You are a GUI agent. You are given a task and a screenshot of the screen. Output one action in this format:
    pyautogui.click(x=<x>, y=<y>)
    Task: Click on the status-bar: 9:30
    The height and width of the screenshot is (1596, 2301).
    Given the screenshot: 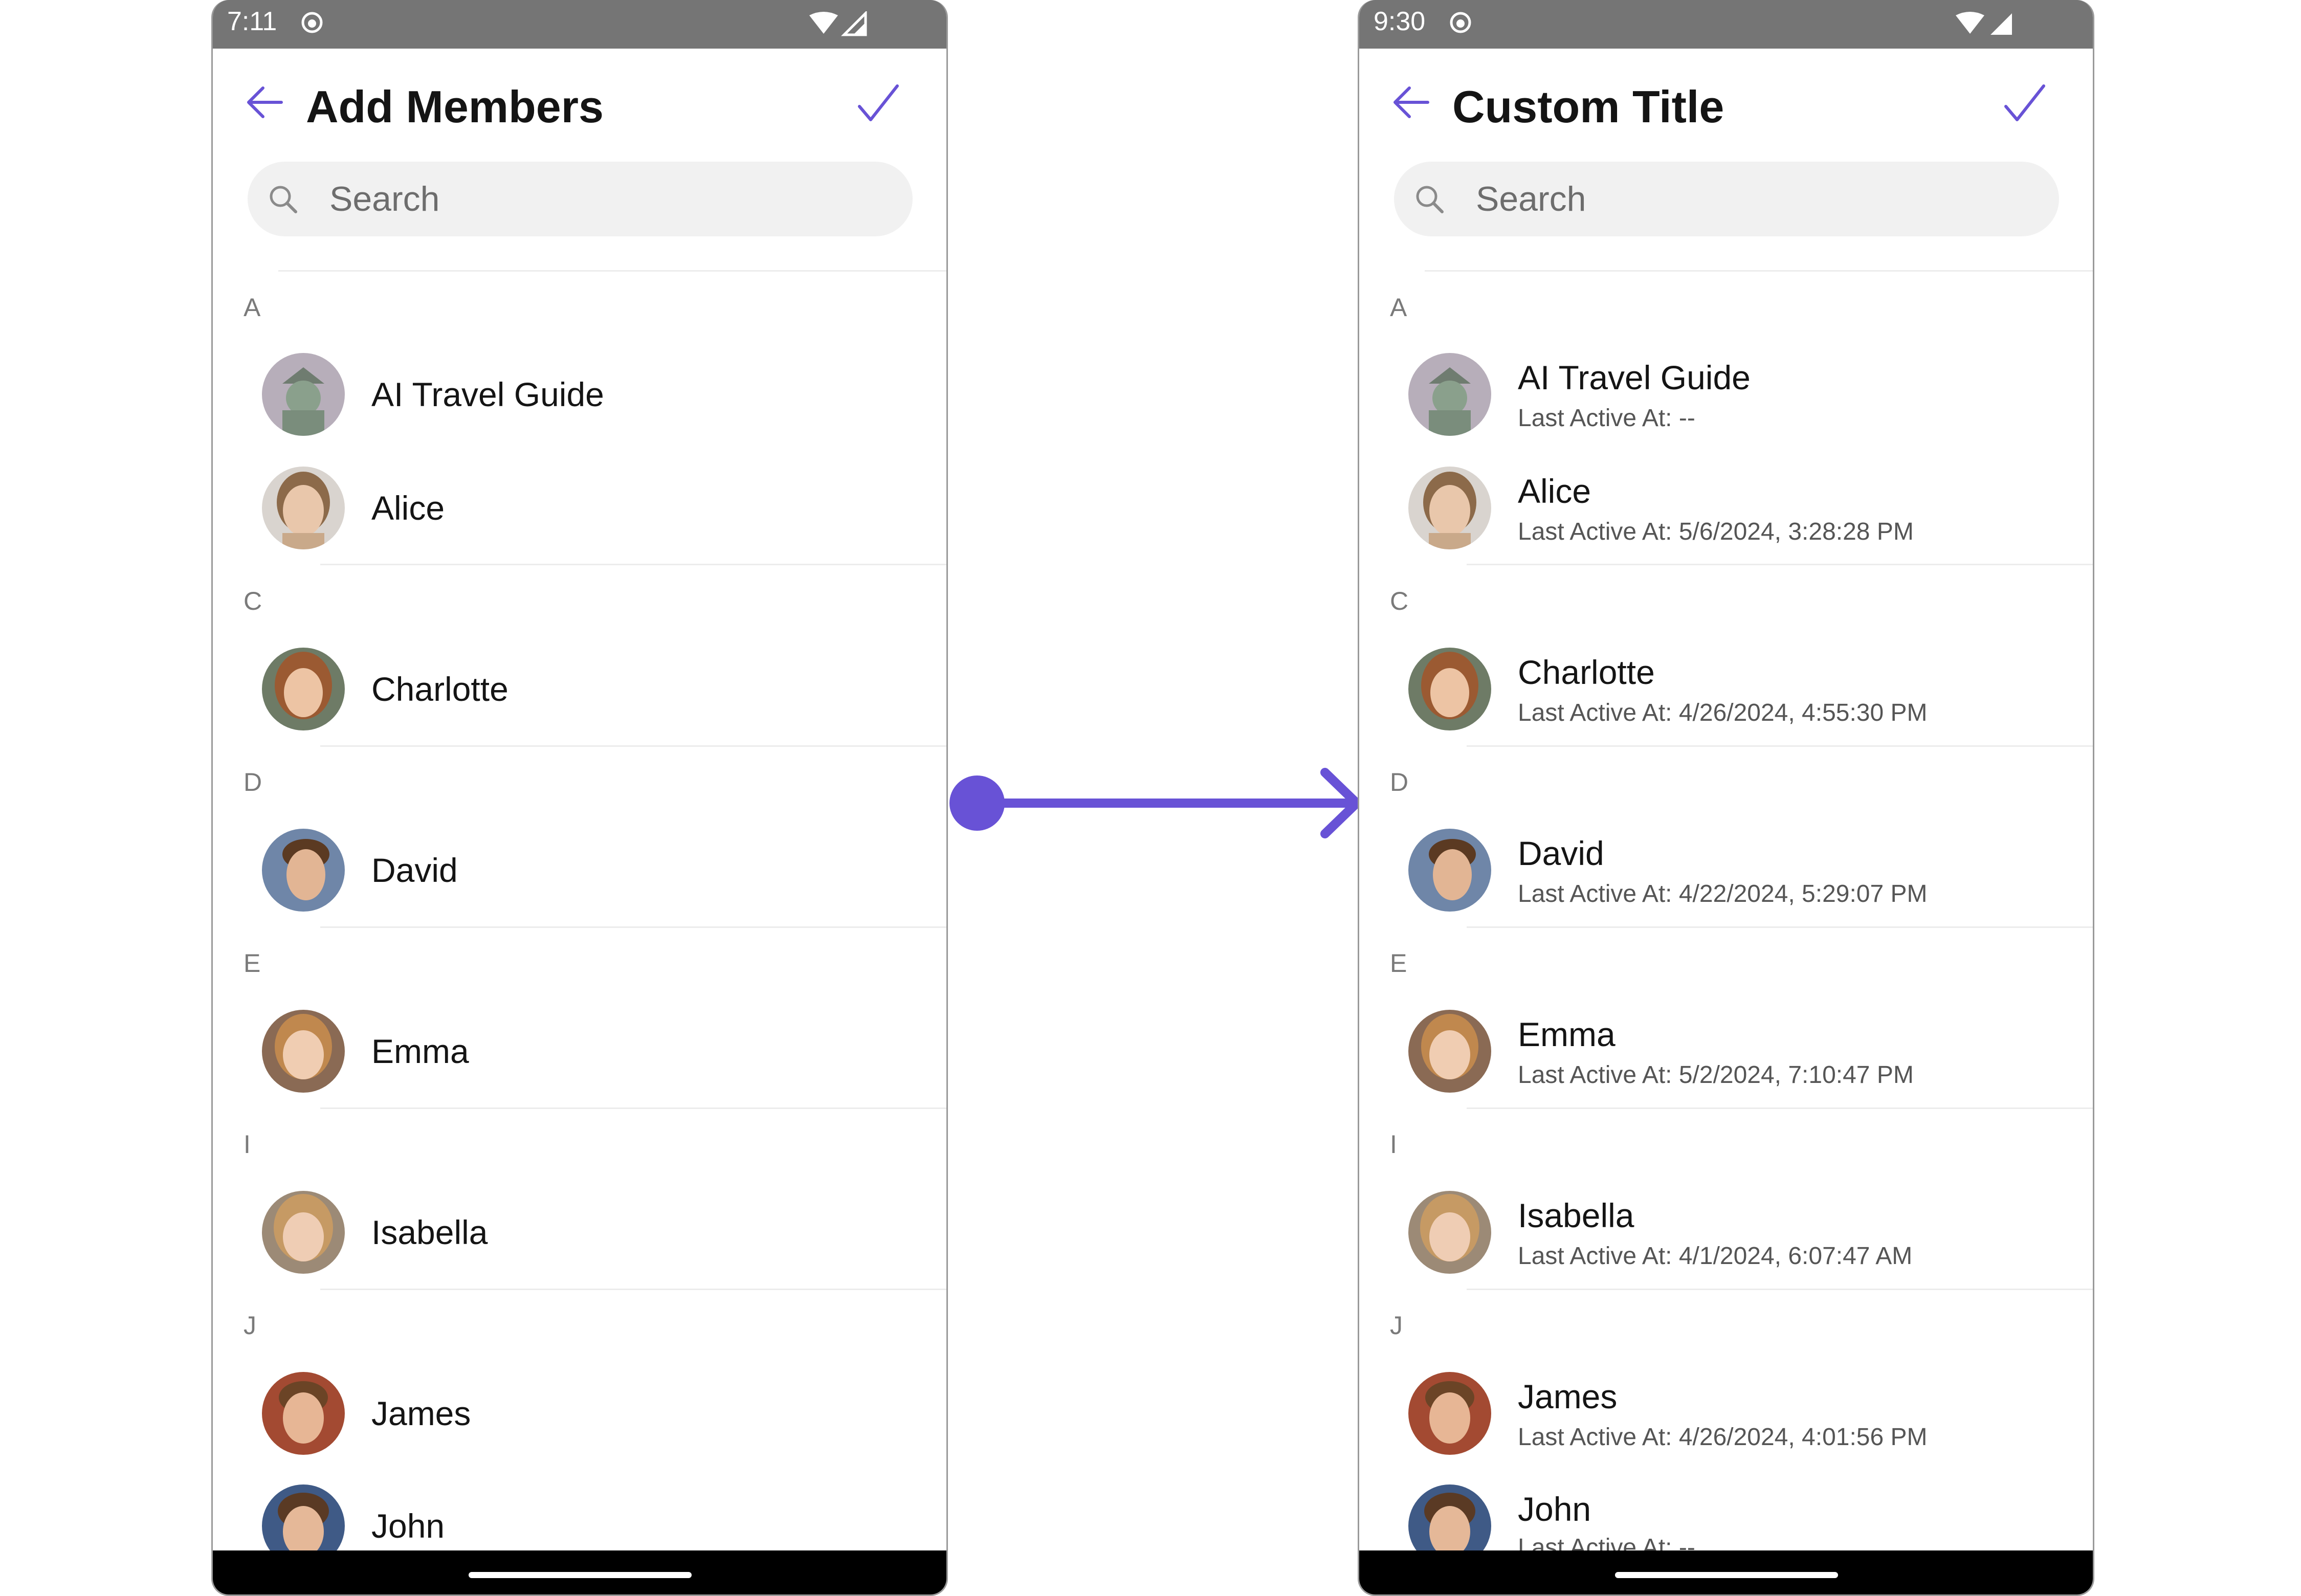 What is the action you would take?
    pyautogui.click(x=1726, y=24)
    